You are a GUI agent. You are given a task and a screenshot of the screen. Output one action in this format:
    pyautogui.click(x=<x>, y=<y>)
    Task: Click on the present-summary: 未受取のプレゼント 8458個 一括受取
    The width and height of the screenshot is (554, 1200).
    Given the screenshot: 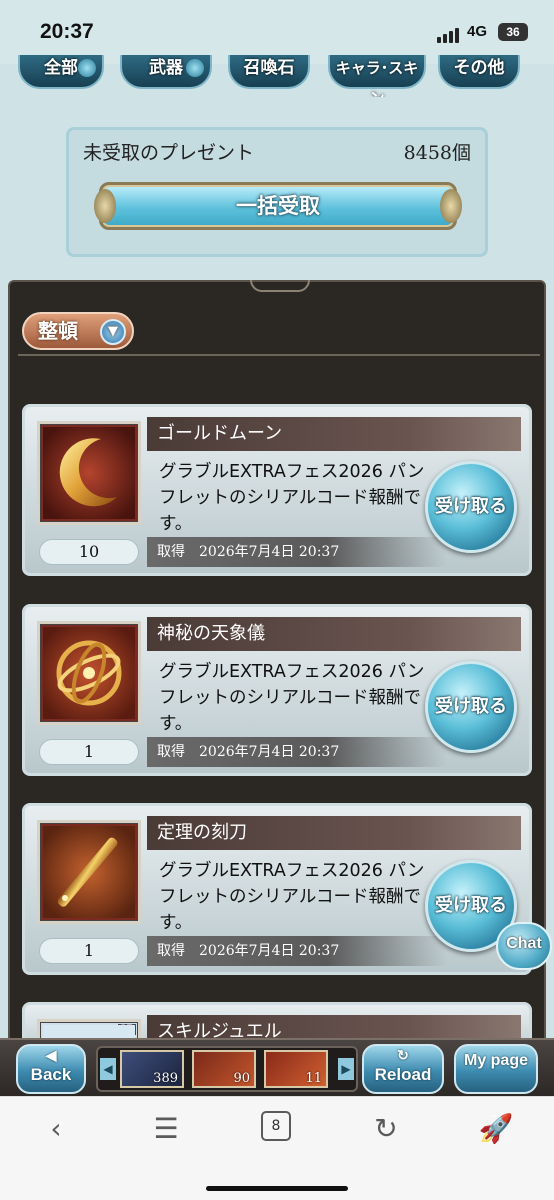 What is the action you would take?
    pyautogui.click(x=277, y=192)
    